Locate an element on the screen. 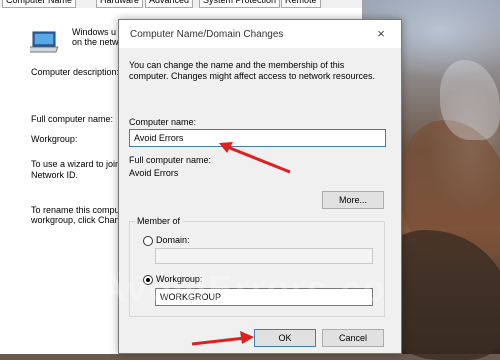 The height and width of the screenshot is (360, 500). domain-radio is located at coordinates (148, 241).